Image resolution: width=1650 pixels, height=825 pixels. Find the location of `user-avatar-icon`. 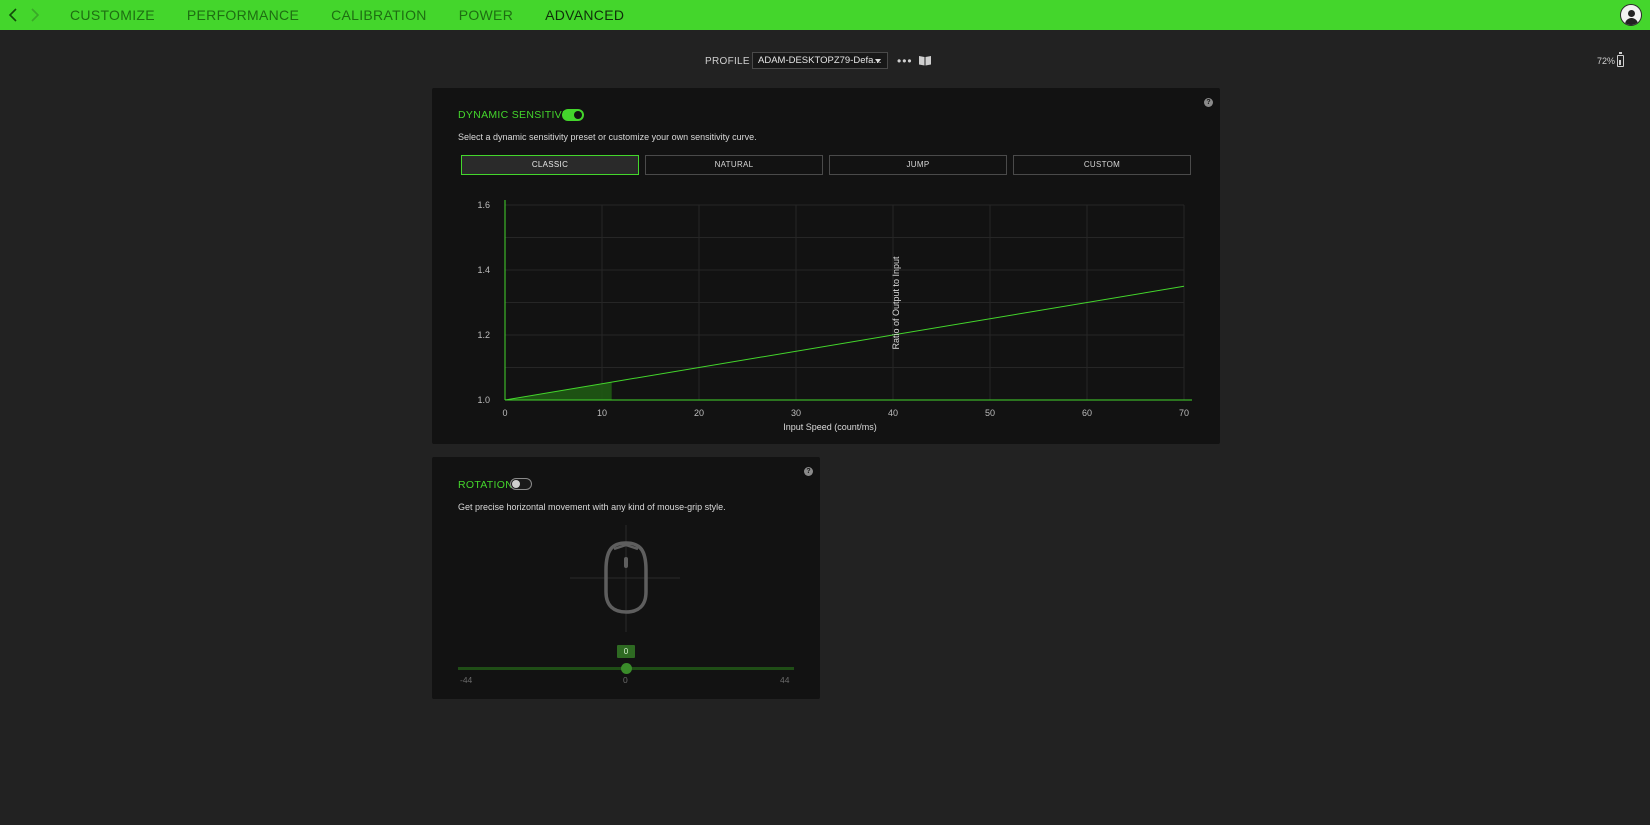

user-avatar-icon is located at coordinates (1631, 15).